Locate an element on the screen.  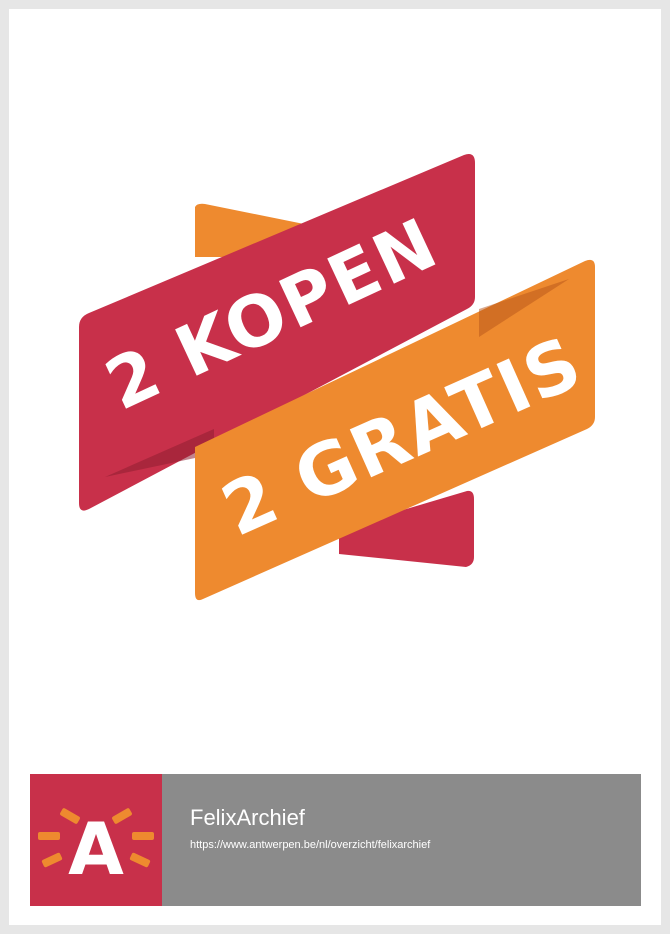
antwerpen-logo-icon: A is located at coordinates (96, 840).